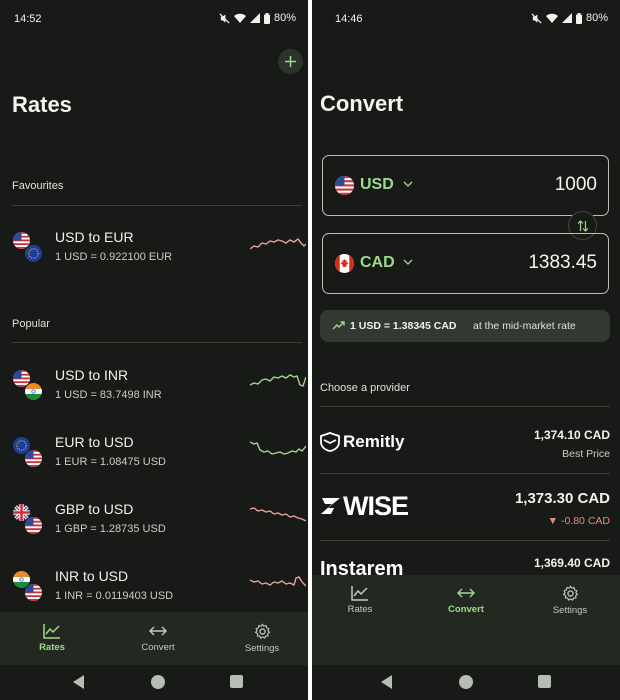 The width and height of the screenshot is (620, 700). Describe the element at coordinates (330, 506) in the screenshot. I see `wise-logo-icon` at that location.